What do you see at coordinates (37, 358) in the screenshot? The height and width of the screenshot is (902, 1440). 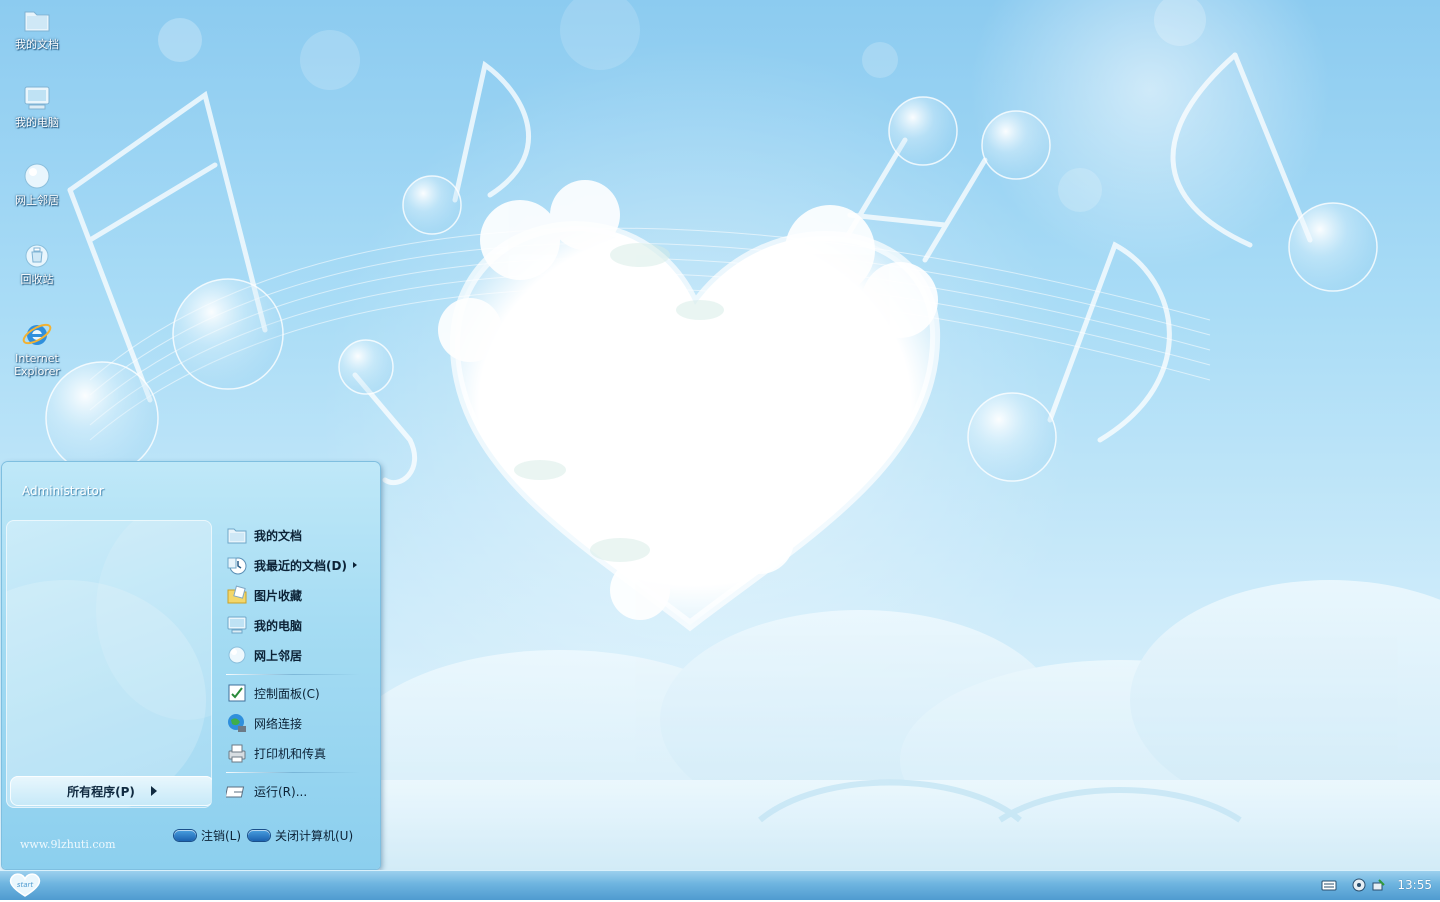 I see `desktop-icon-label-line1: Internet` at bounding box center [37, 358].